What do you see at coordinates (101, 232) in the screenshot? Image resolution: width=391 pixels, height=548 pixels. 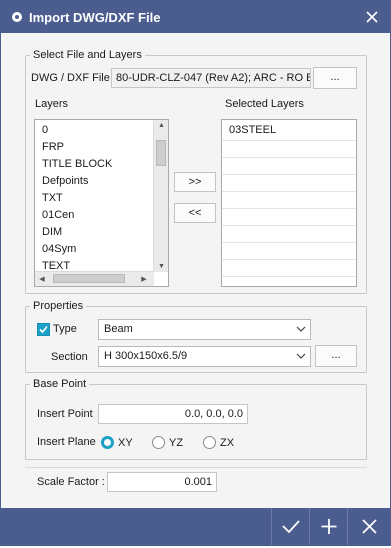 I see `list-item: DIM` at bounding box center [101, 232].